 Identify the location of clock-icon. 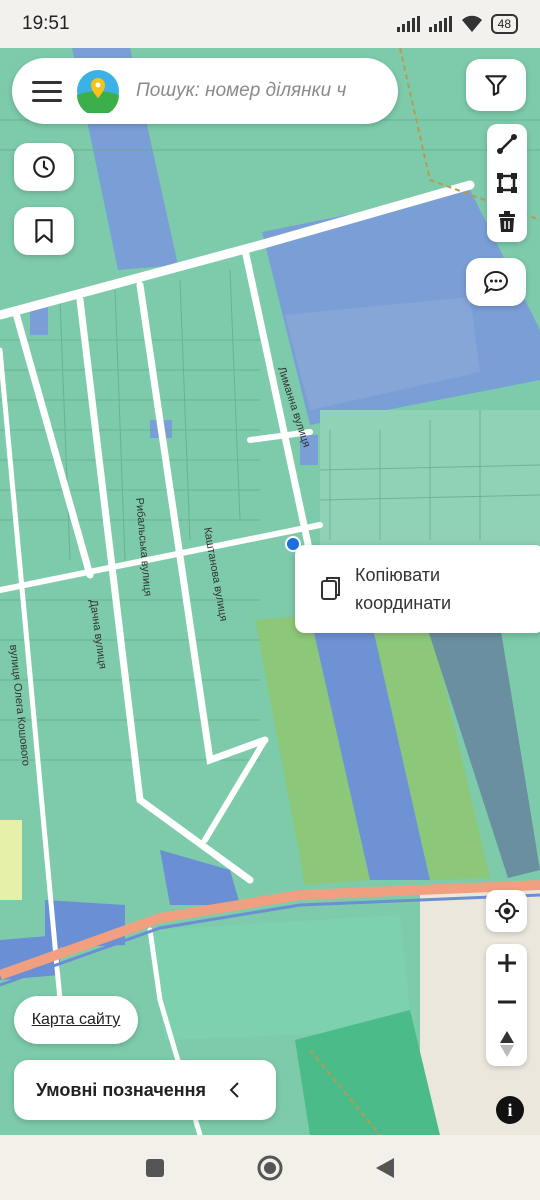
(44, 167).